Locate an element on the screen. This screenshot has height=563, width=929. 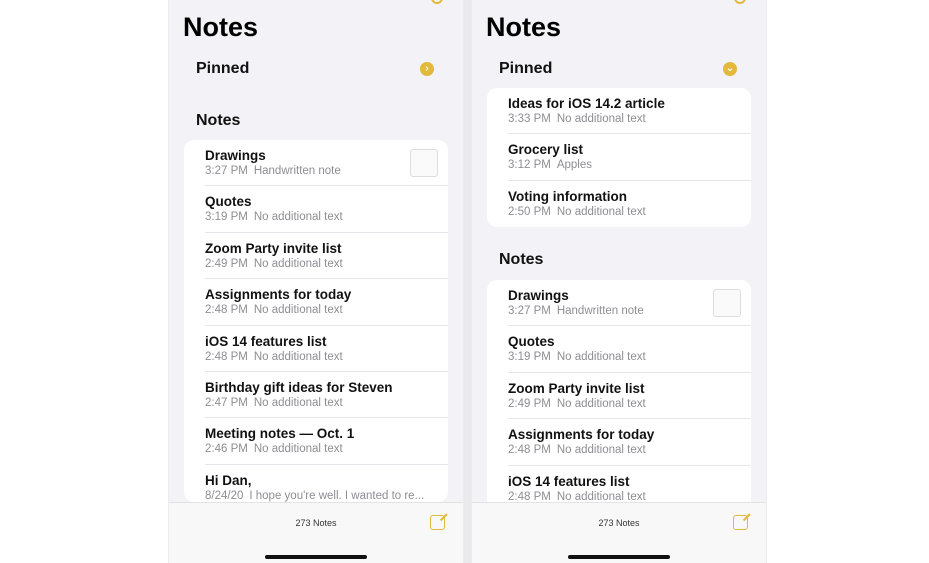
note-title: Grocery list is located at coordinates (546, 150).